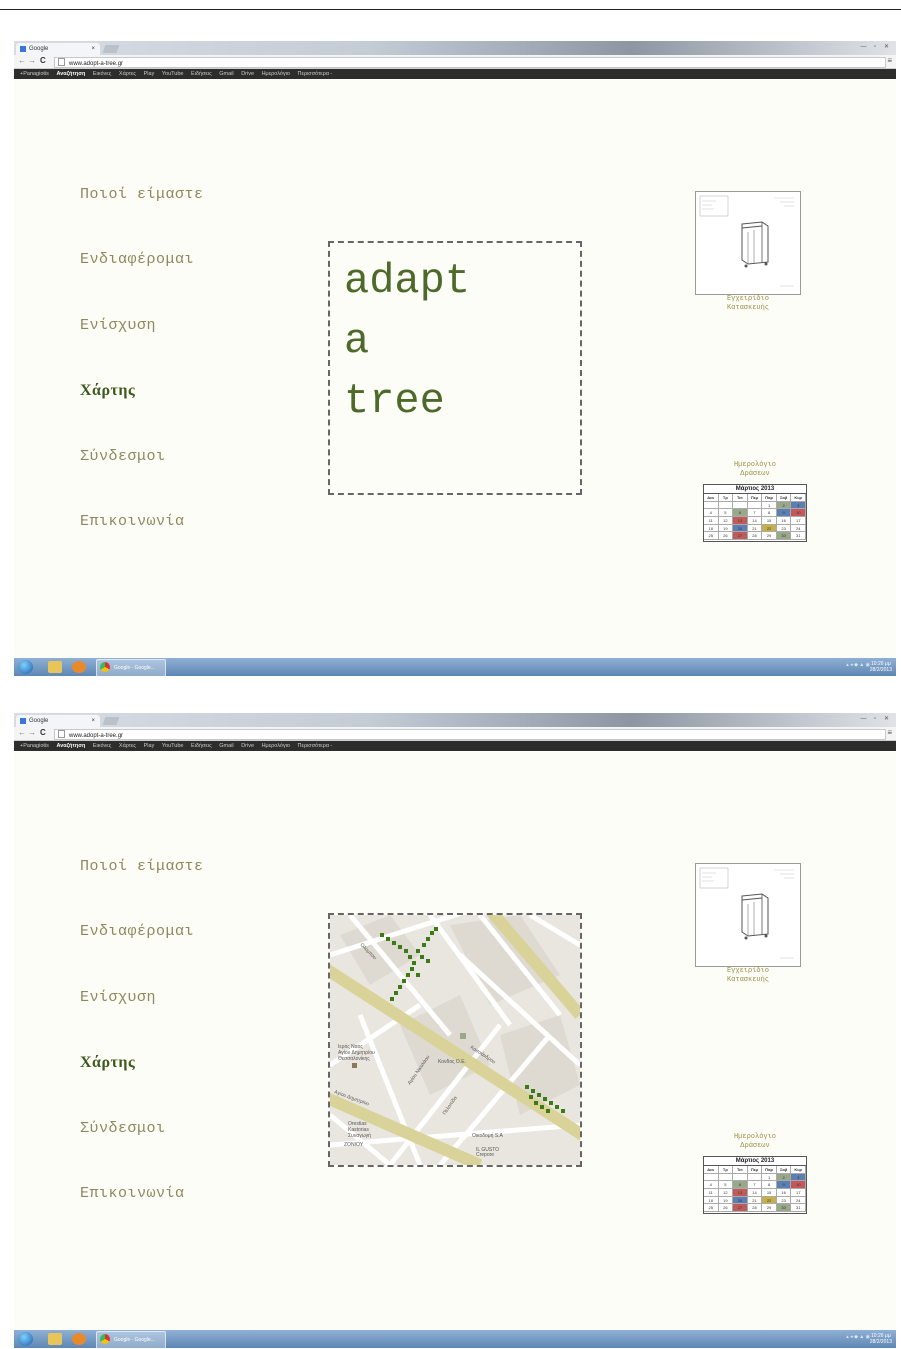 The width and height of the screenshot is (901, 1349). I want to click on calendar-day: 18, so click(711, 1200).